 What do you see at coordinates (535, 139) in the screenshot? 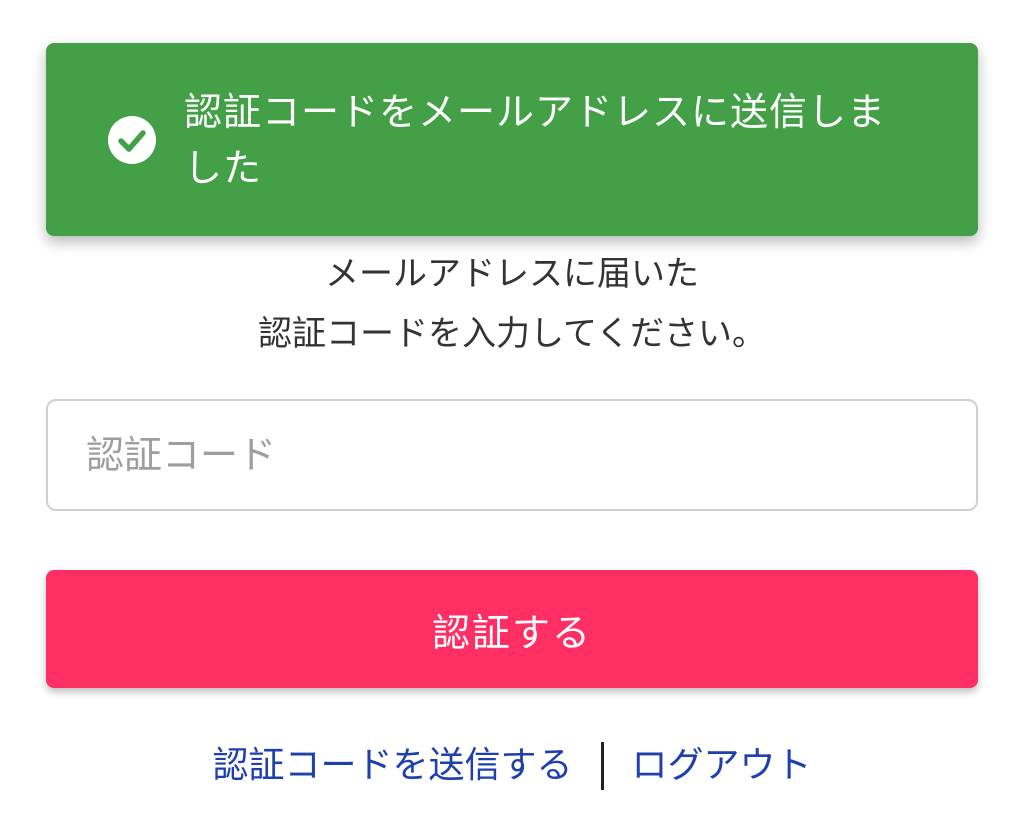
I see `toast-message: 認証コードをメールアドレスに送信しました` at bounding box center [535, 139].